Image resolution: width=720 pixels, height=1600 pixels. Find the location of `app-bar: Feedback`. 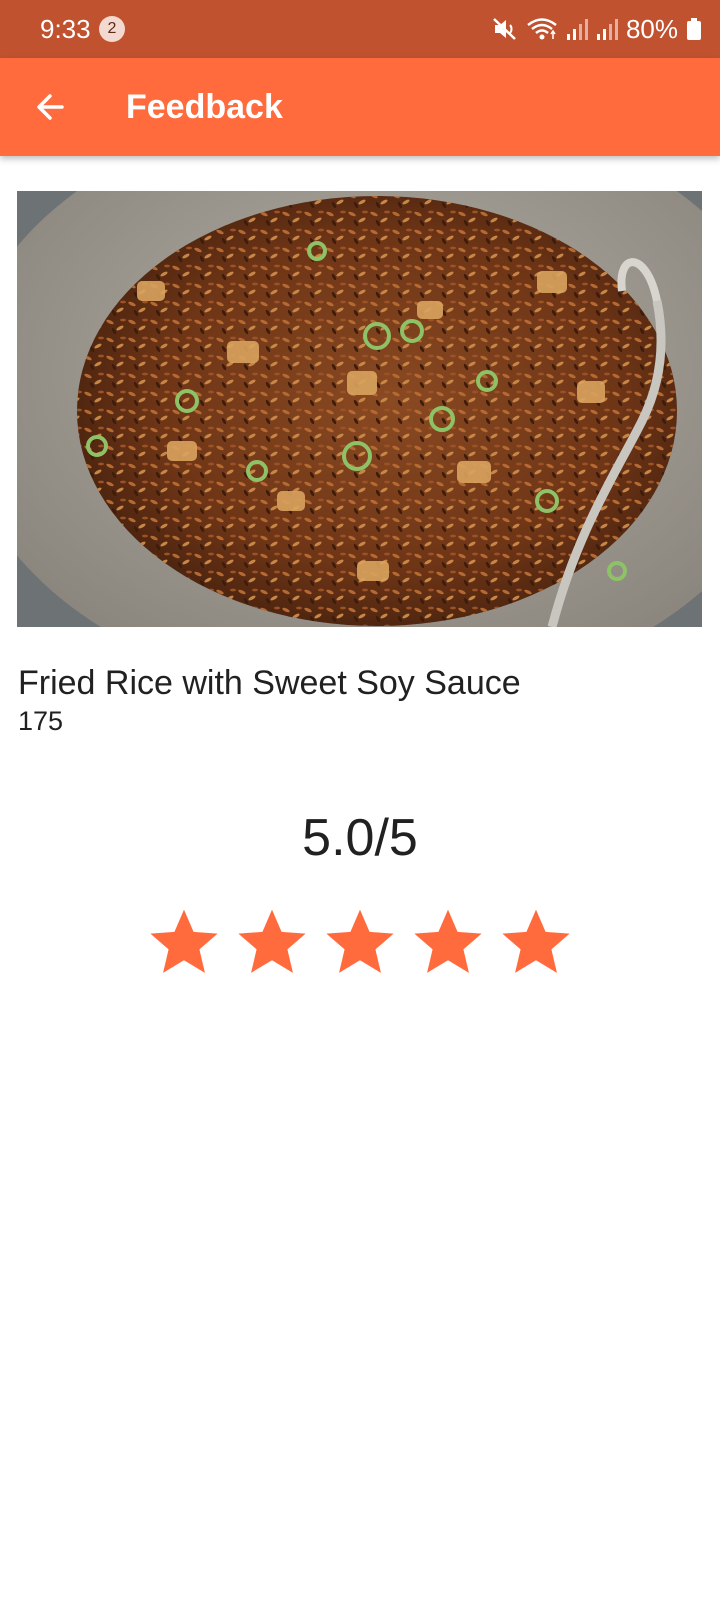

app-bar: Feedback is located at coordinates (360, 107).